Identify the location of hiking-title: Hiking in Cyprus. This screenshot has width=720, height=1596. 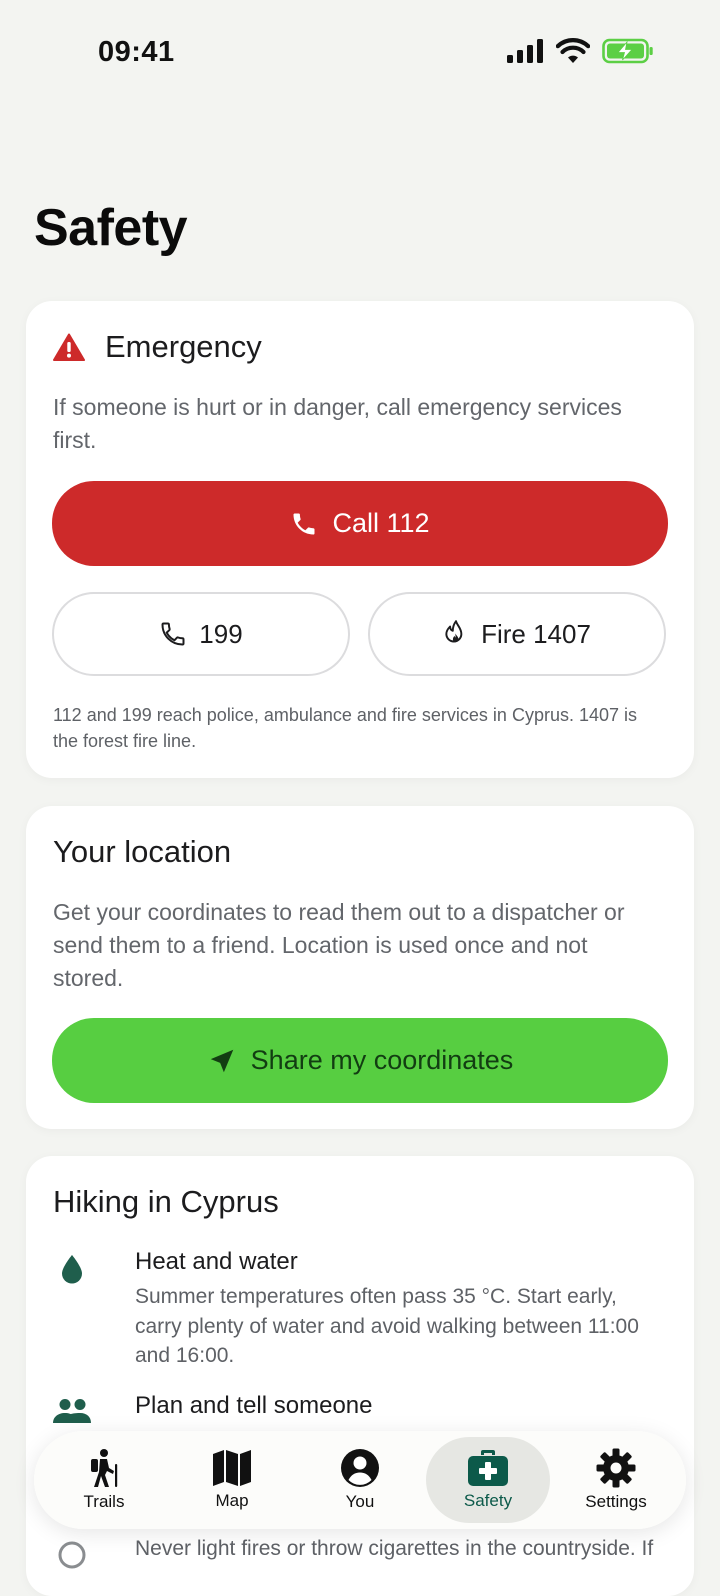
(166, 1201).